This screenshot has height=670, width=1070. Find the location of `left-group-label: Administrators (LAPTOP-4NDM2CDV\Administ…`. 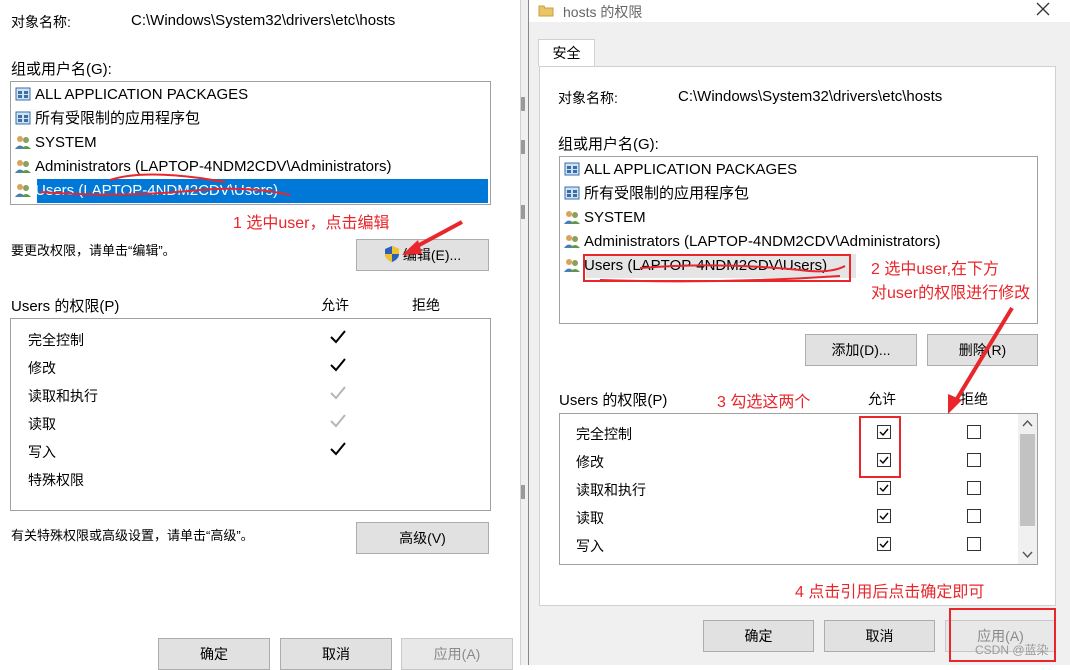

left-group-label: Administrators (LAPTOP-4NDM2CDV\Administ… is located at coordinates (213, 166).